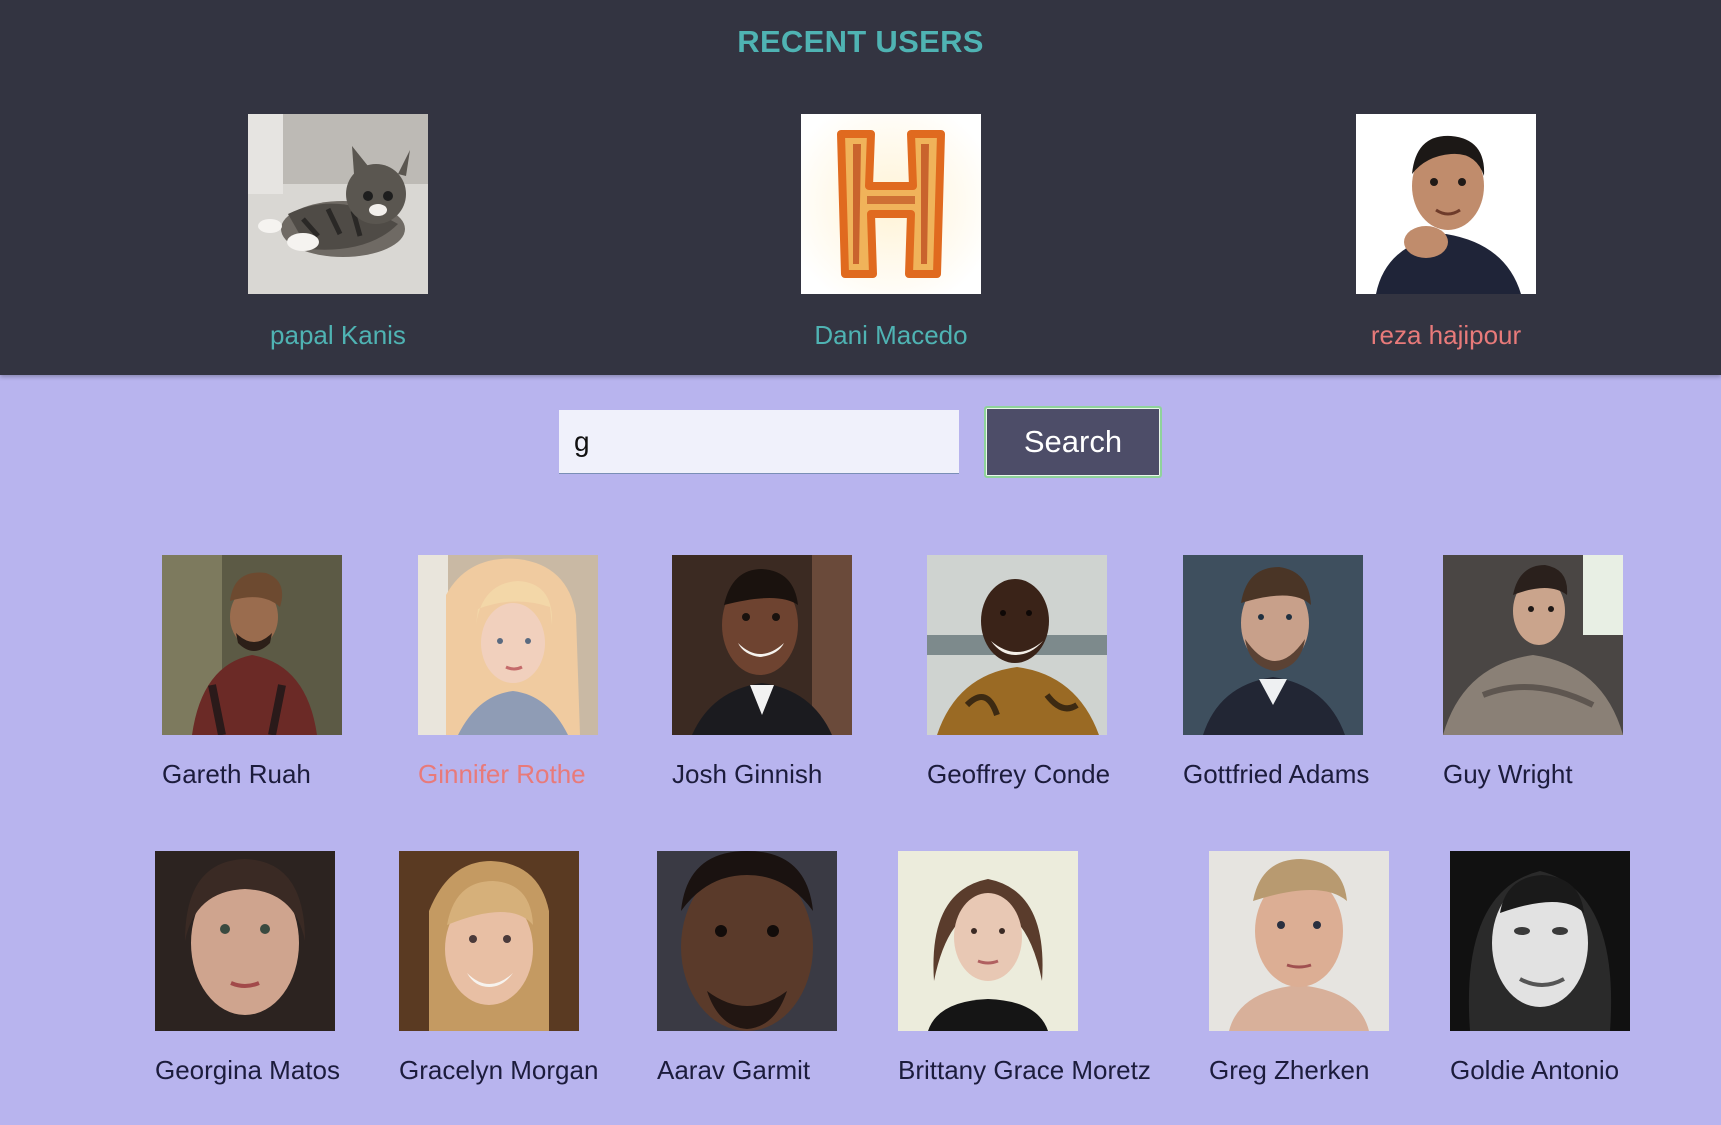  I want to click on user-card: Guy Wright, so click(1578, 672).